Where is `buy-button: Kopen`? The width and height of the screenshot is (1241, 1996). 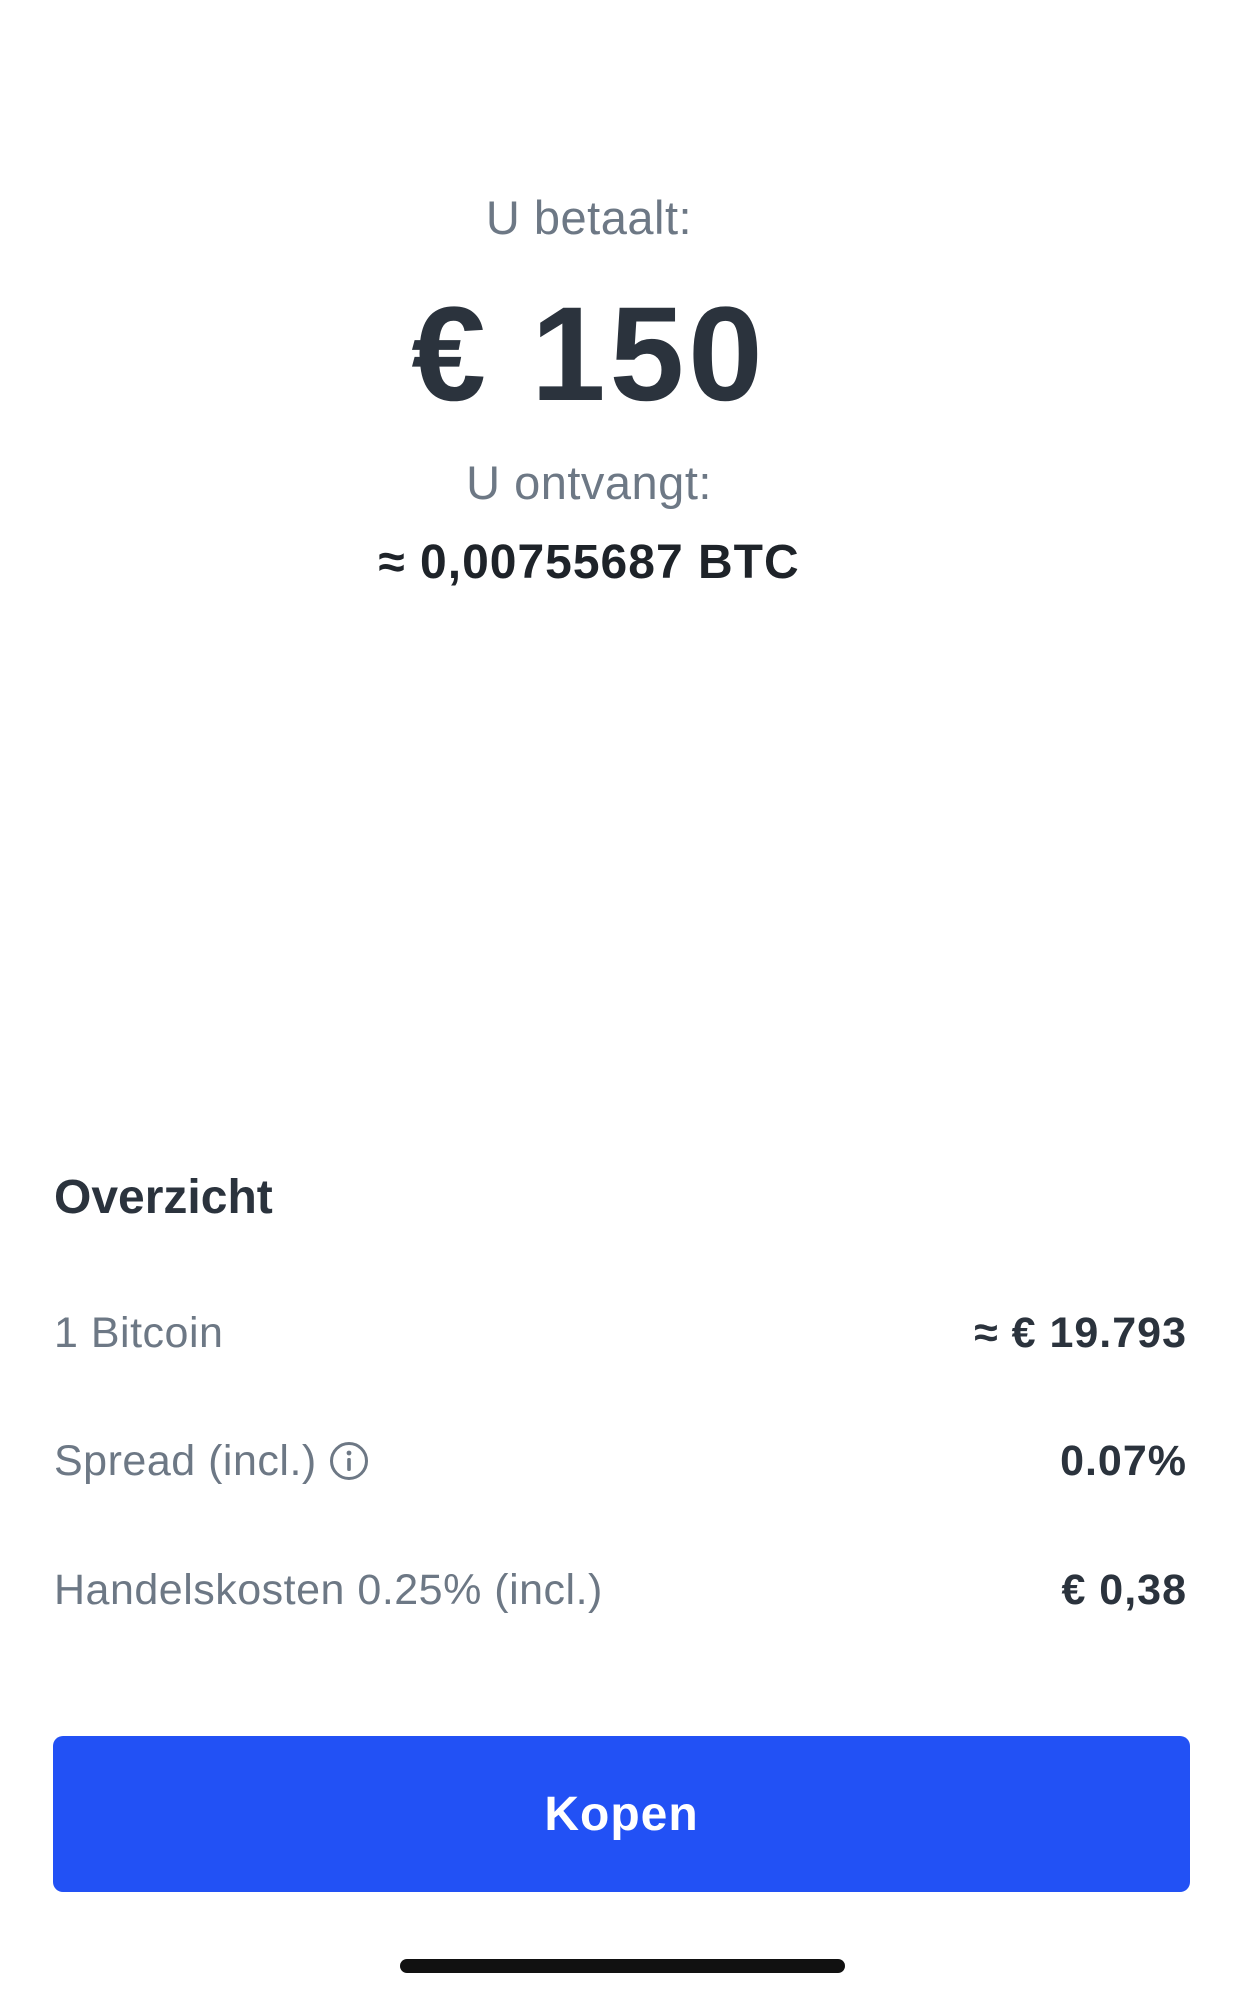
buy-button: Kopen is located at coordinates (621, 1814).